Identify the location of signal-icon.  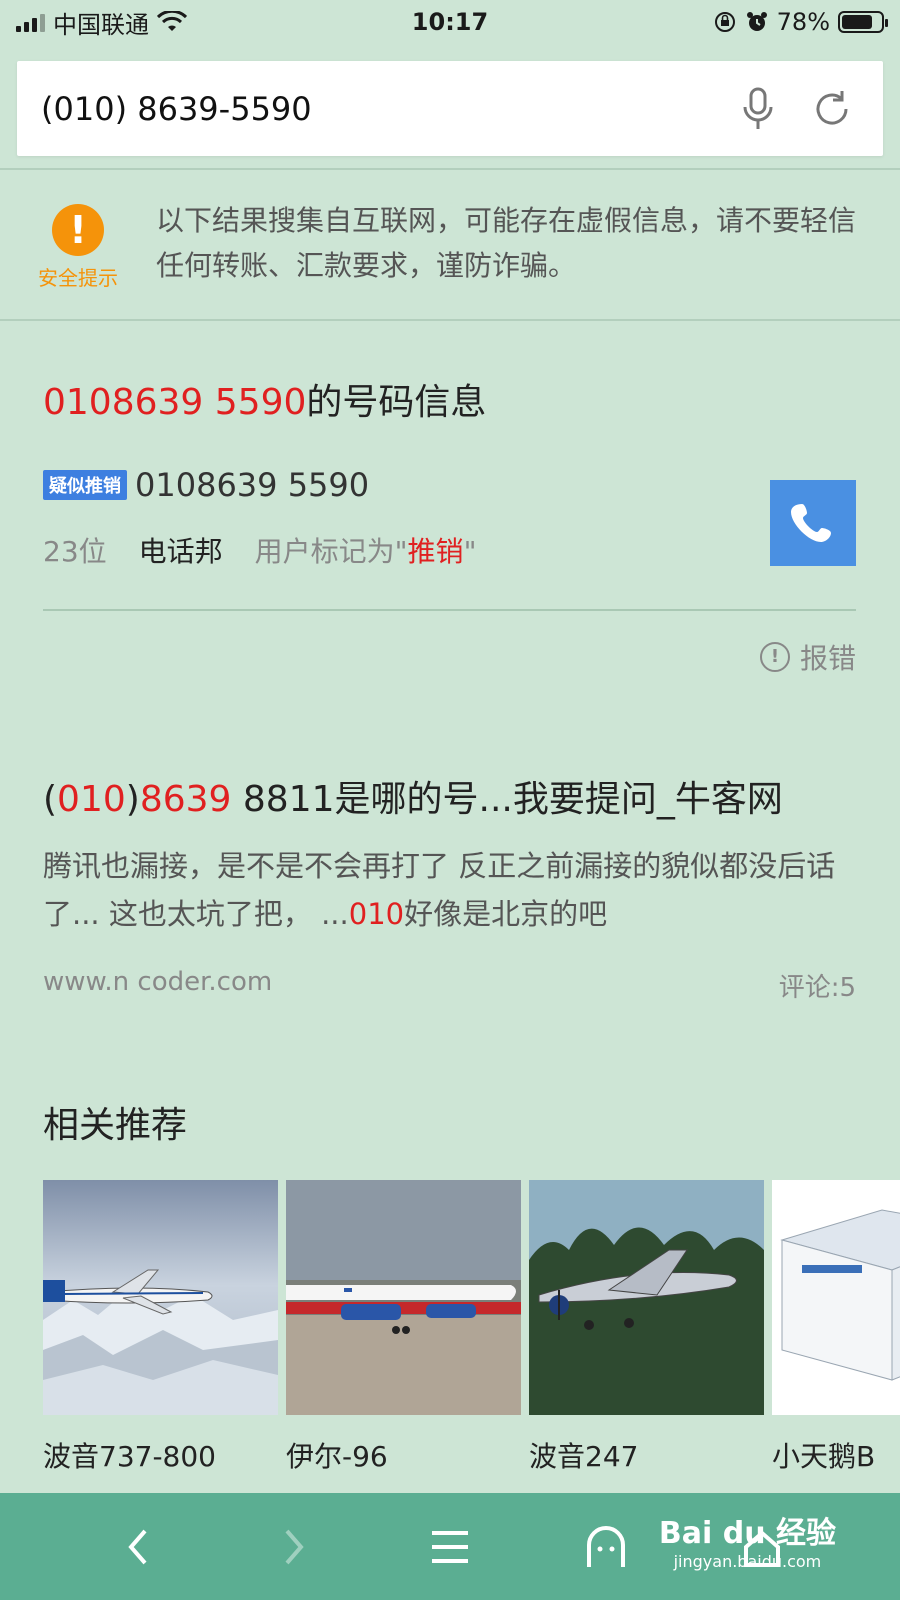
(30, 22).